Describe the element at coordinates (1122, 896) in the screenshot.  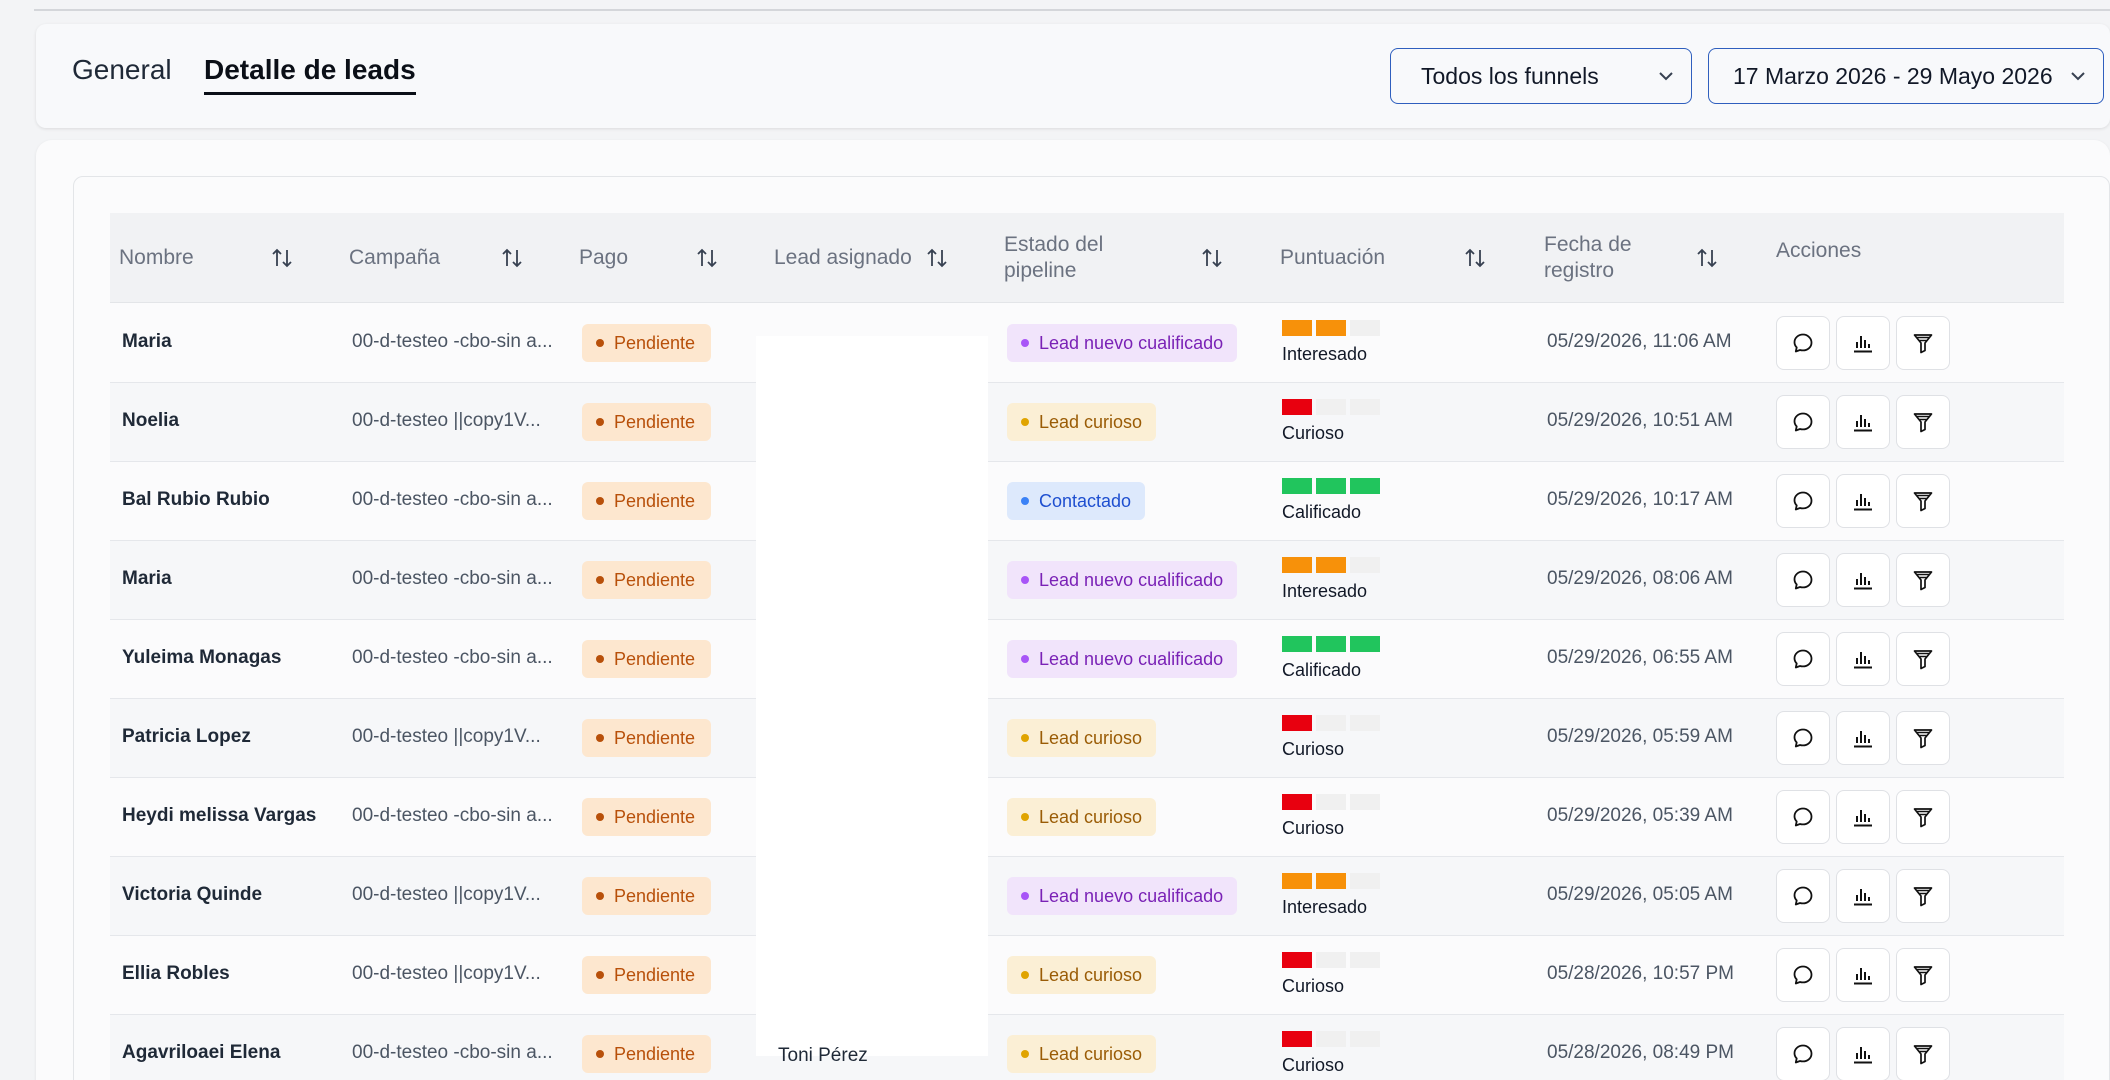
I see `pipeline-status-badge: Lead nuevo cualificado` at that location.